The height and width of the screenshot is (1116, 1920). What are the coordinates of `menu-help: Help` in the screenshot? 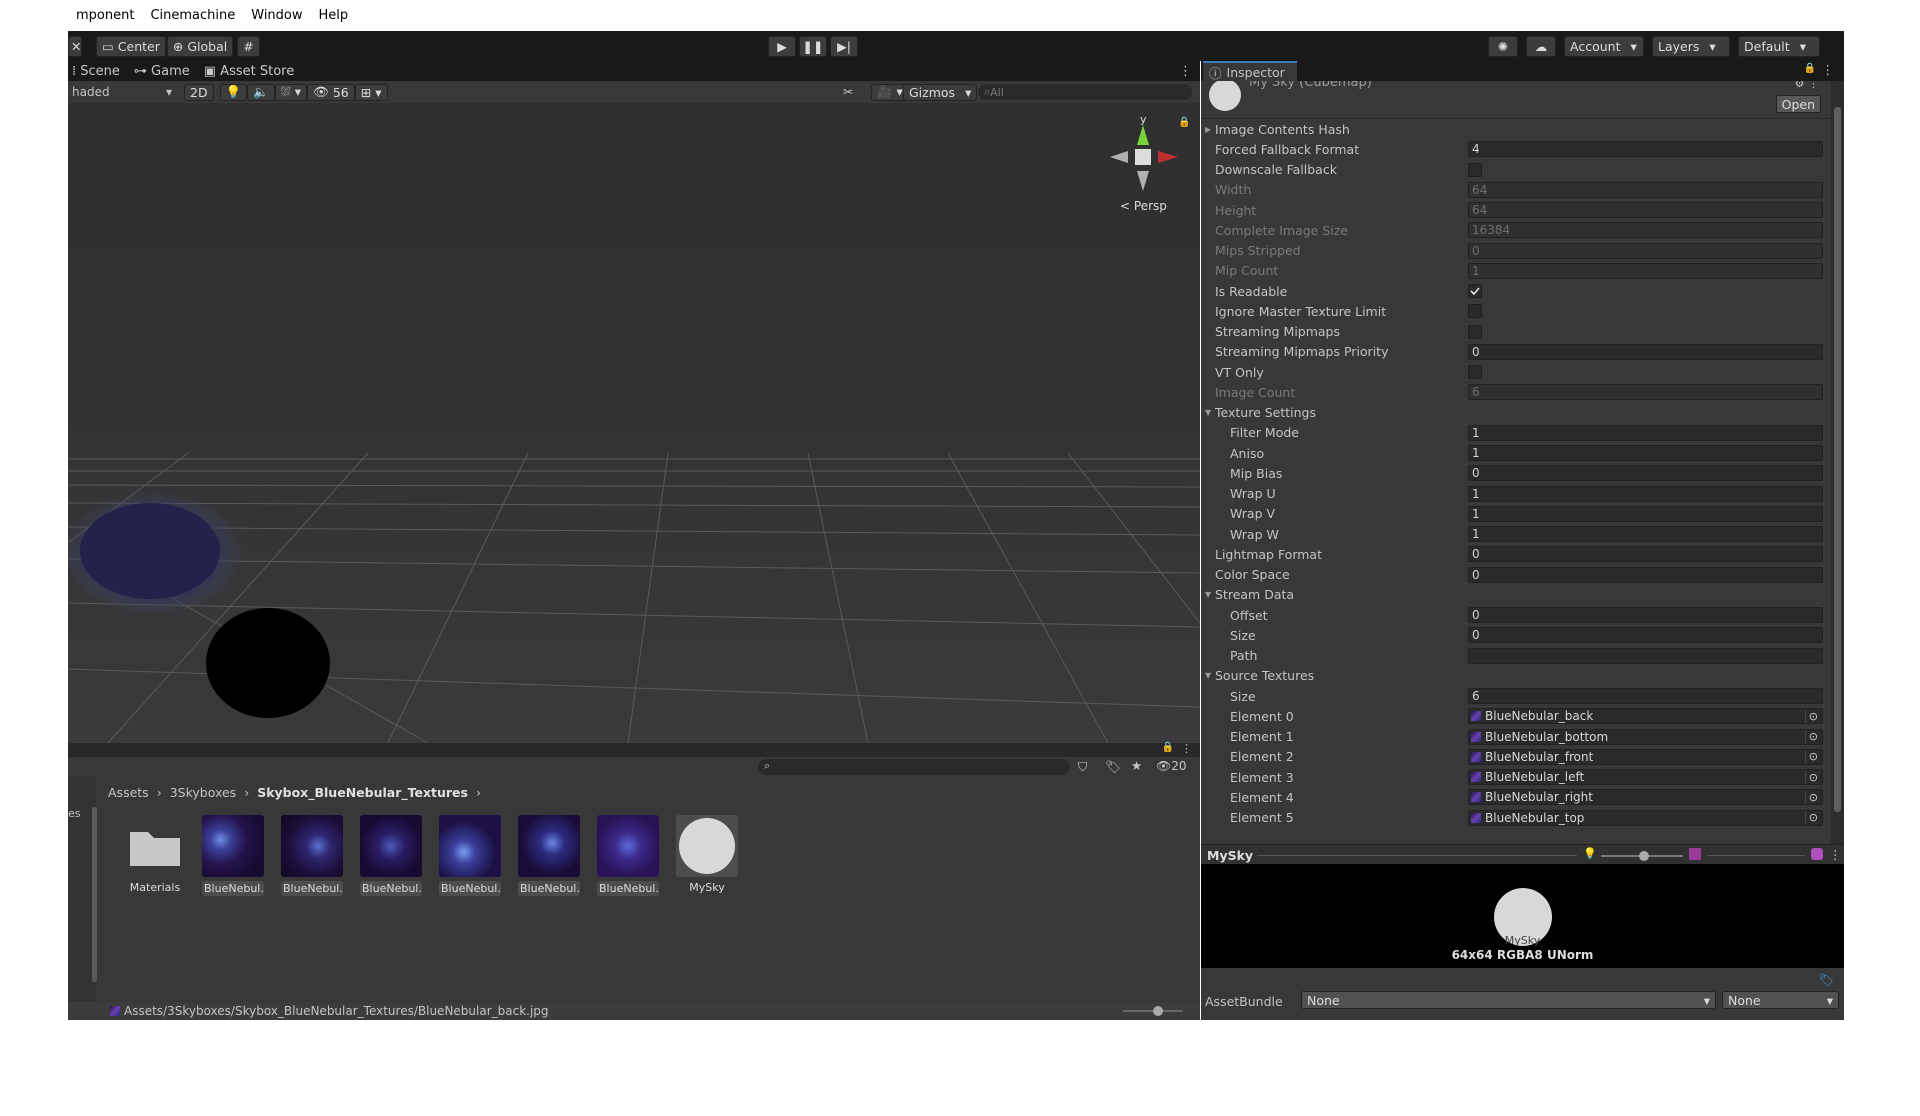 It's located at (334, 15).